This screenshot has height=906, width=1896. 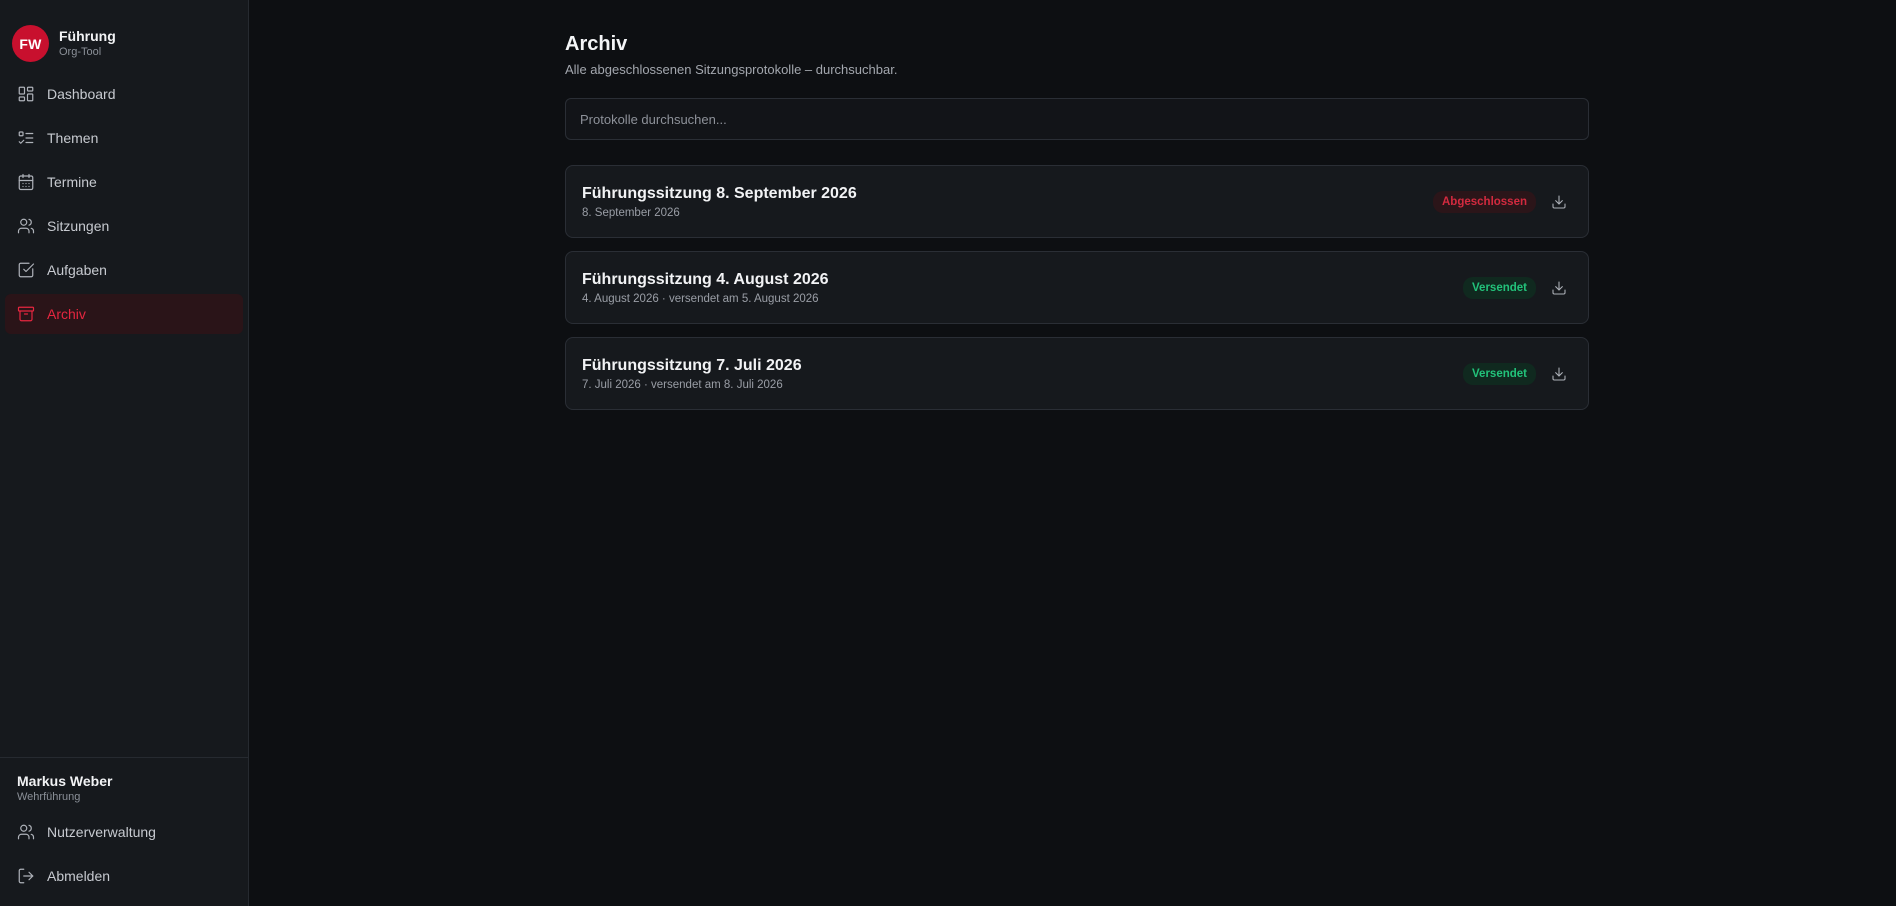 I want to click on logout-icon, so click(x=26, y=876).